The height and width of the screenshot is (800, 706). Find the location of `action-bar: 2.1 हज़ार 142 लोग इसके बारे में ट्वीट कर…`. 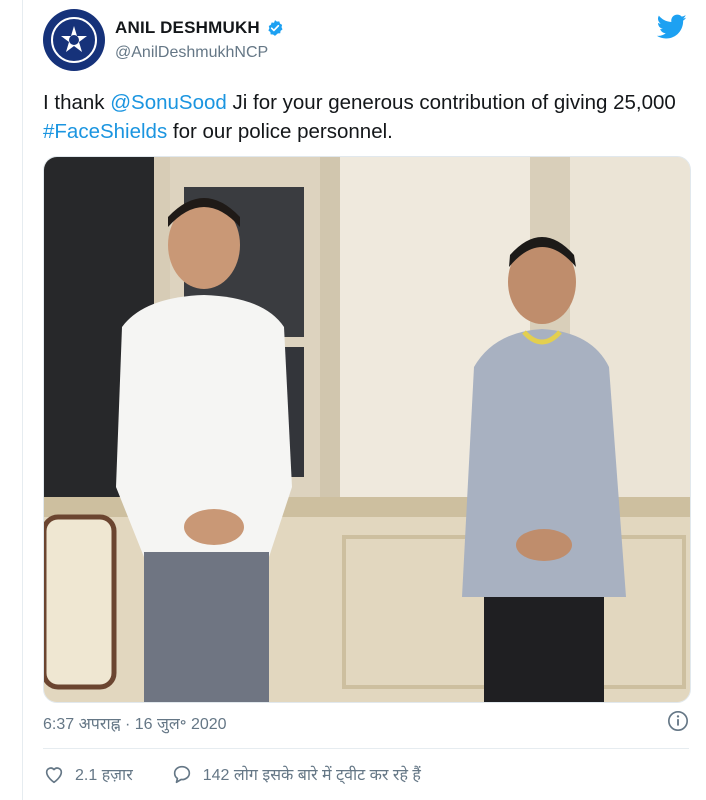

action-bar: 2.1 हज़ार 142 लोग इसके बारे में ट्वीट कर… is located at coordinates (232, 774).